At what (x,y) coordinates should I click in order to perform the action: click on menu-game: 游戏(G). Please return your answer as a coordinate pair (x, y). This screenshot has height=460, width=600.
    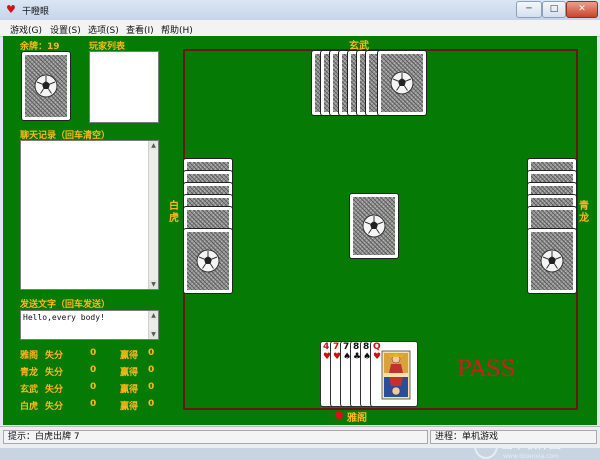
    Looking at the image, I should click on (26, 29).